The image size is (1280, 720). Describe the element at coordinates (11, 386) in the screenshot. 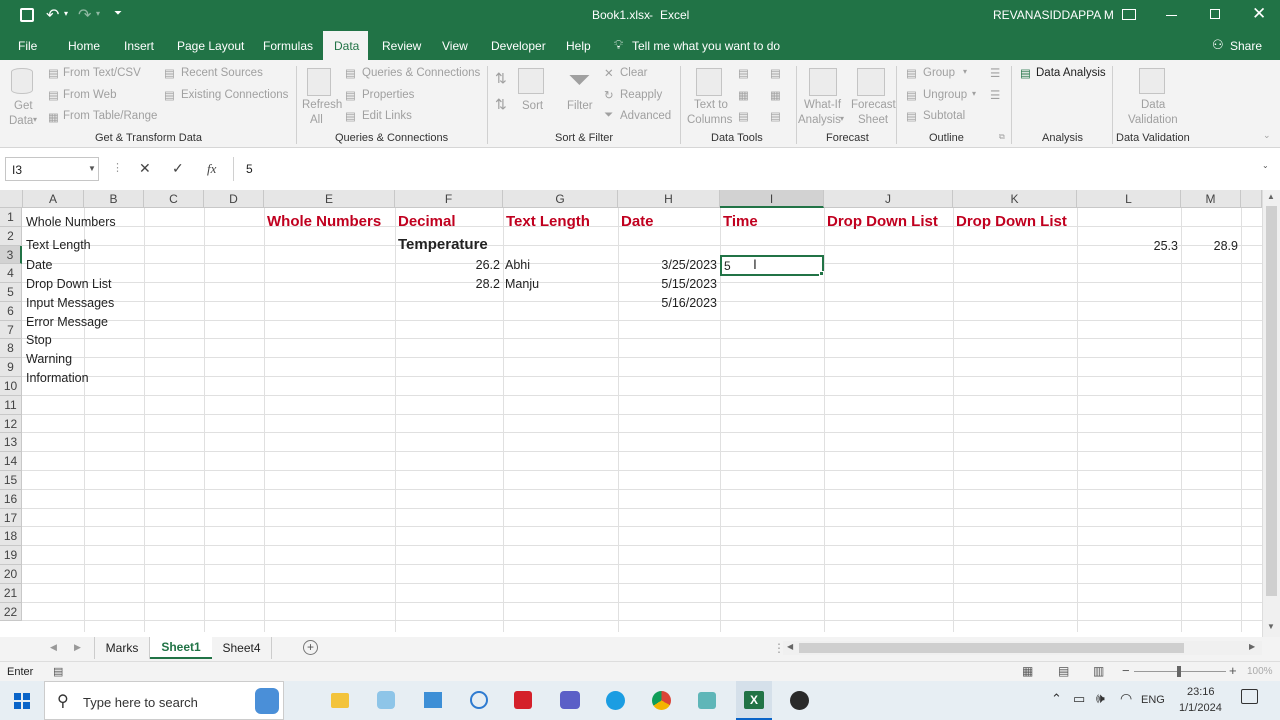

I see `row-header-10: 10` at that location.